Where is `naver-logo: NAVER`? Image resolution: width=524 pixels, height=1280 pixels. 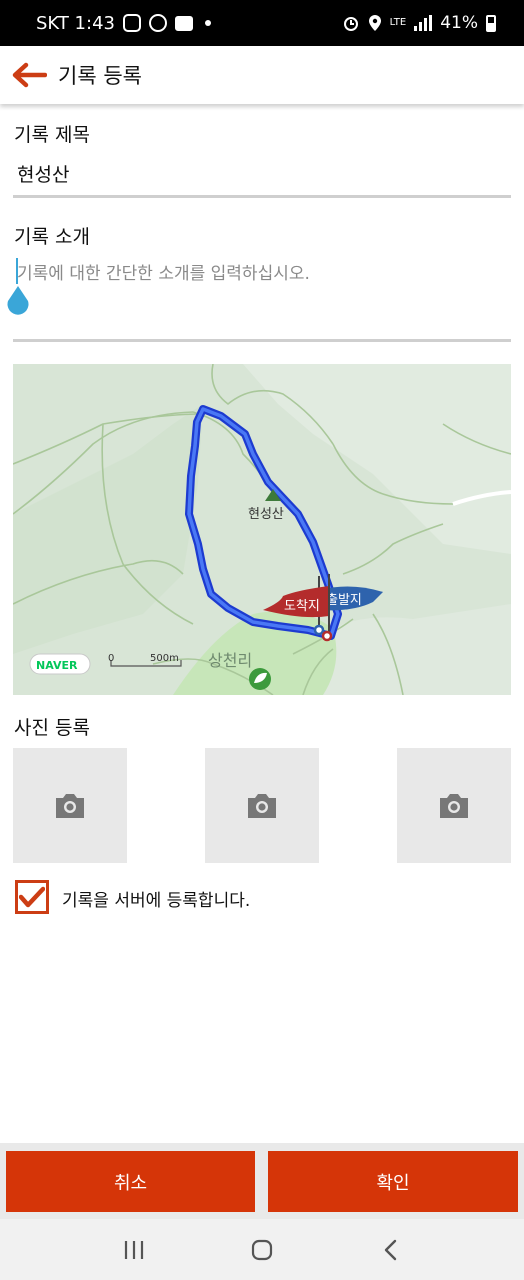 naver-logo: NAVER is located at coordinates (57, 665).